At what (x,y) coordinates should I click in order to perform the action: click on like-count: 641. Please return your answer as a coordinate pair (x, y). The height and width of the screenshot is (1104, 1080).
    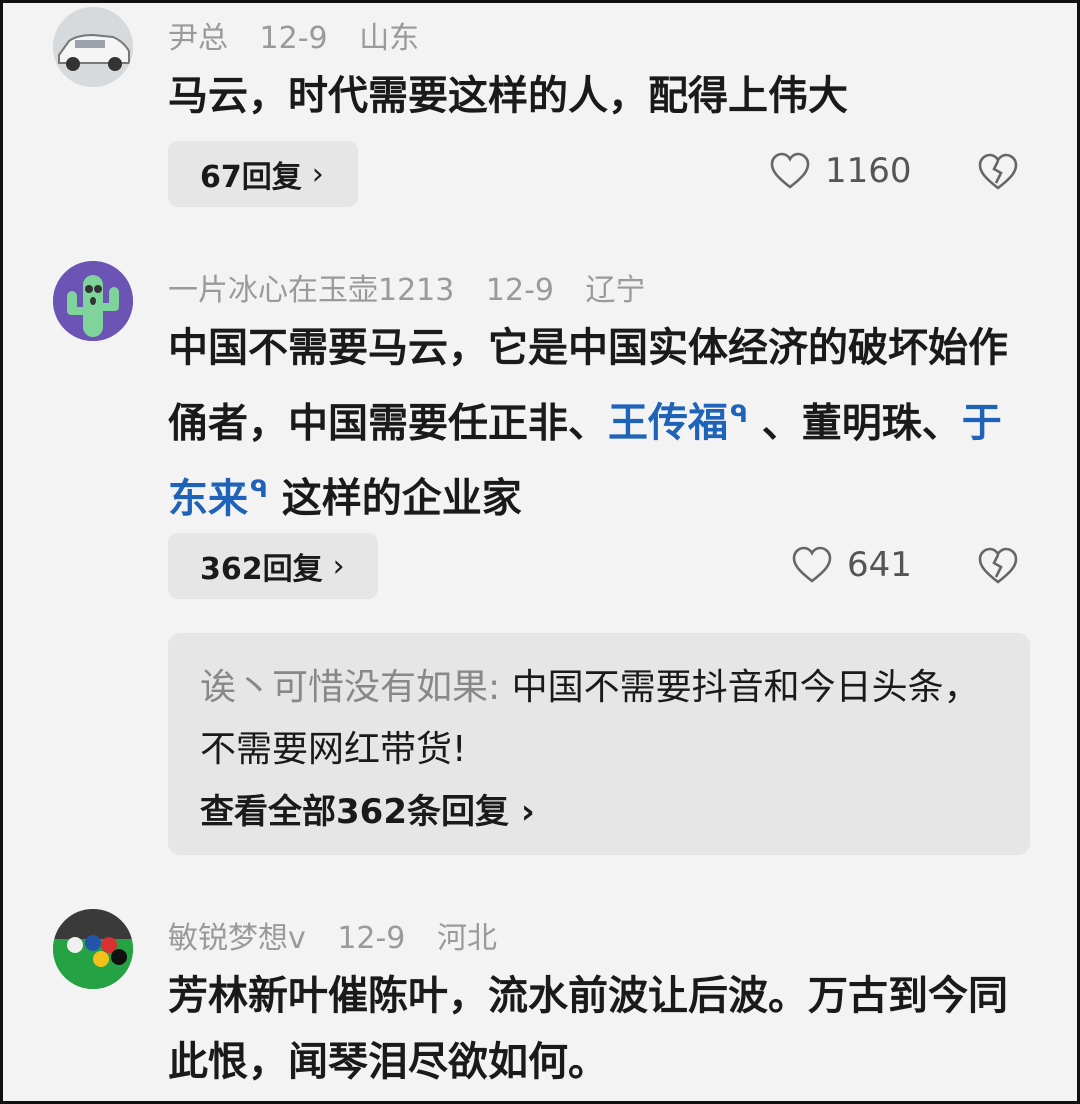
    Looking at the image, I should click on (879, 565).